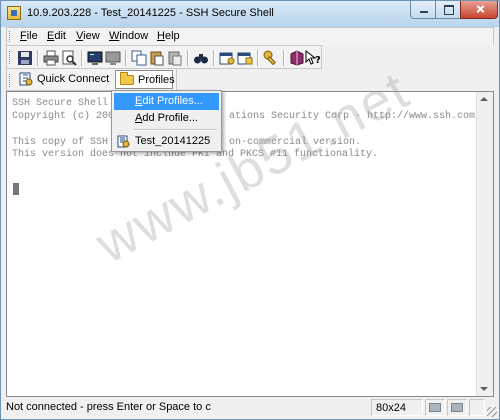 The height and width of the screenshot is (420, 500). What do you see at coordinates (51, 58) in the screenshot?
I see `print-icon` at bounding box center [51, 58].